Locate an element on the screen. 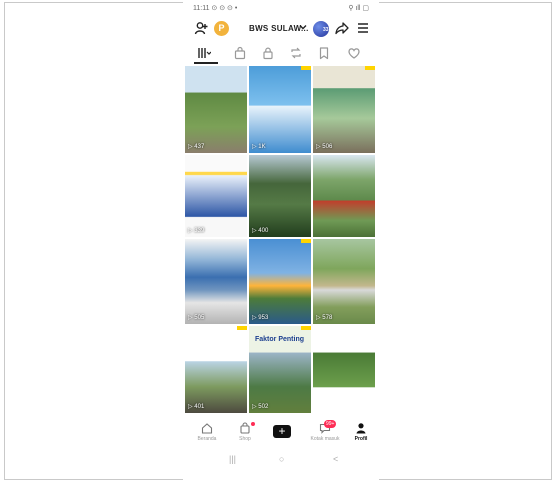 The height and width of the screenshot is (483, 557). view-count: ▷ 502 is located at coordinates (260, 407).